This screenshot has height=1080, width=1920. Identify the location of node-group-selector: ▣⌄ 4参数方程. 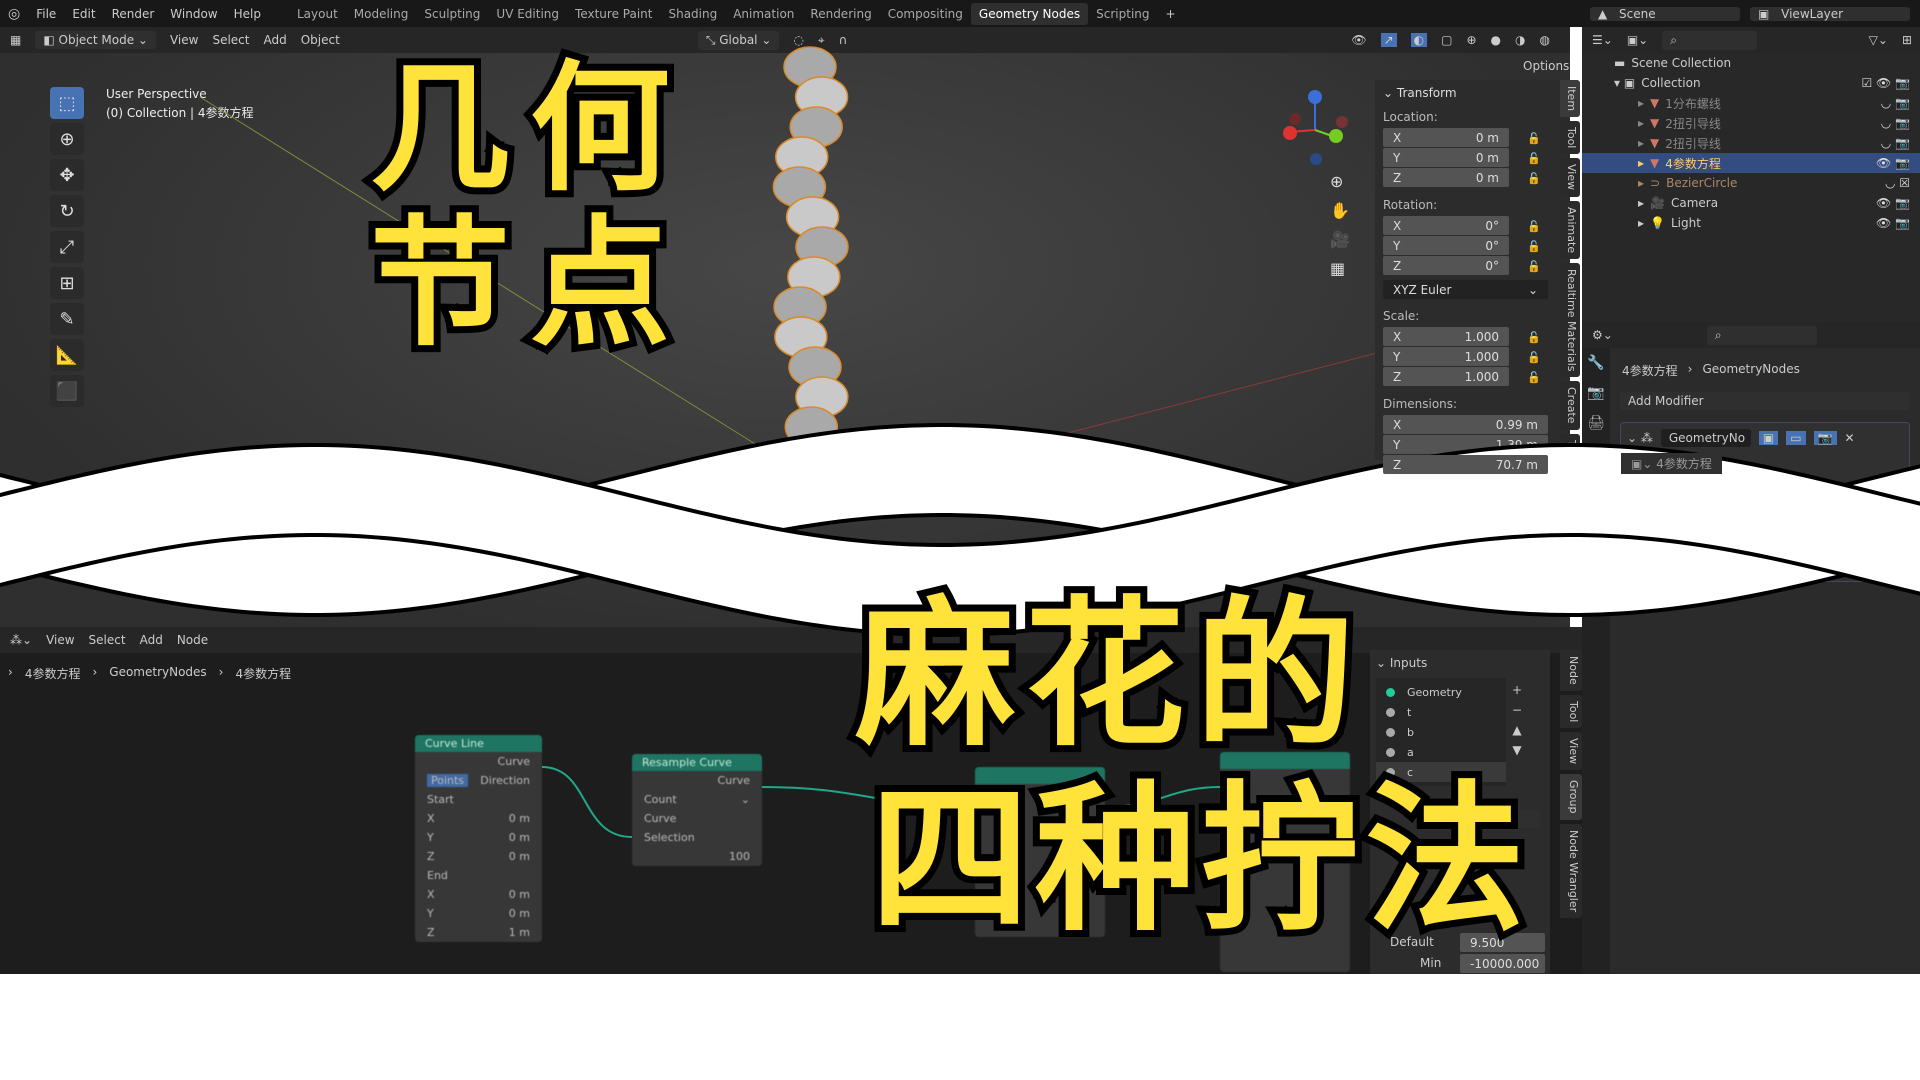
(1671, 463).